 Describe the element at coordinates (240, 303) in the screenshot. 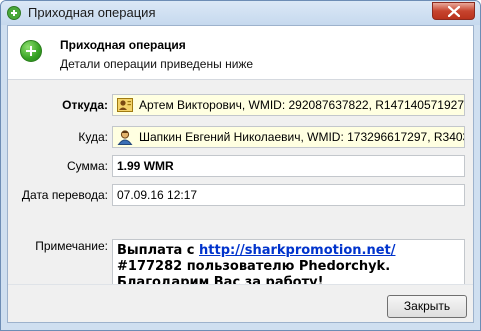

I see `dialog-footer: Закрыть` at that location.